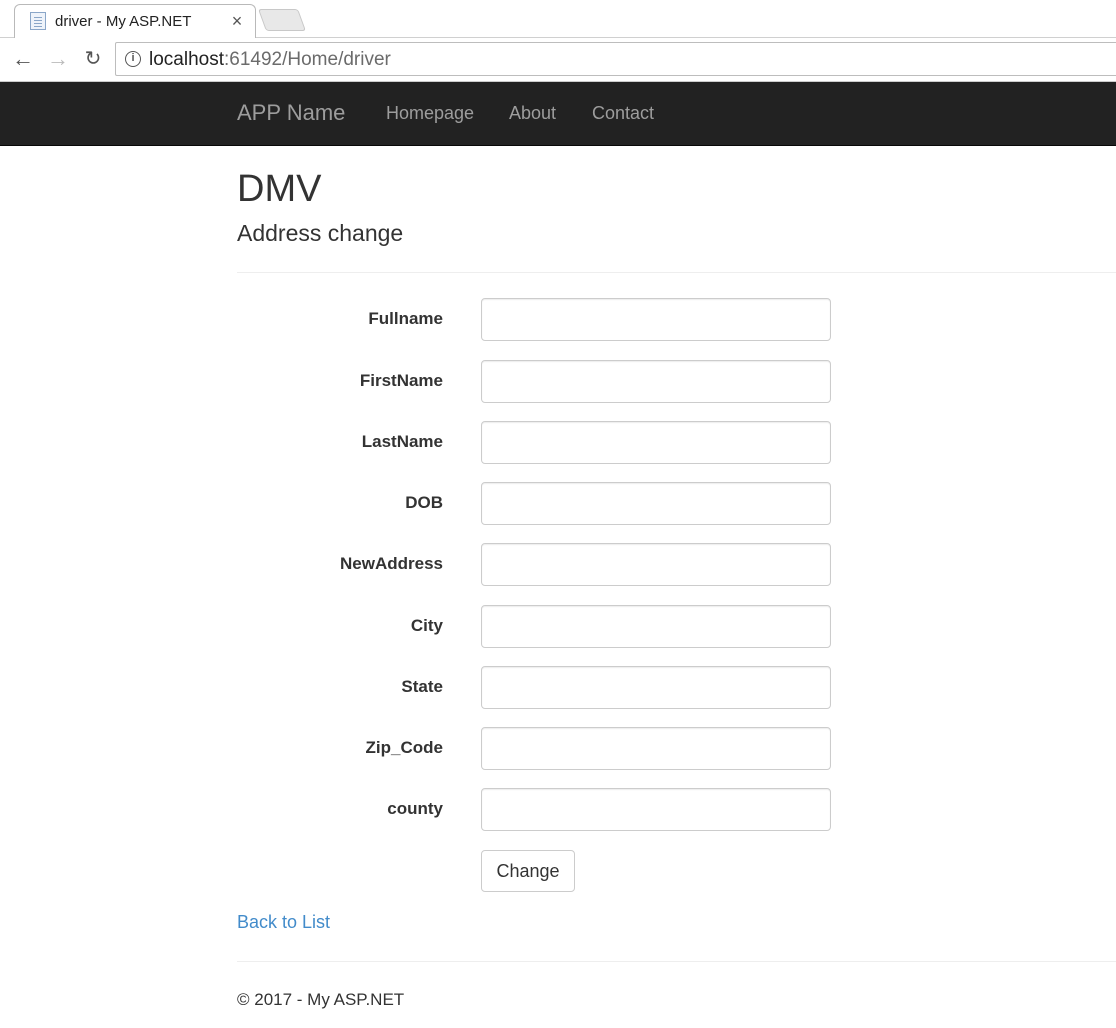 The height and width of the screenshot is (1028, 1116). I want to click on state-label: State, so click(422, 686).